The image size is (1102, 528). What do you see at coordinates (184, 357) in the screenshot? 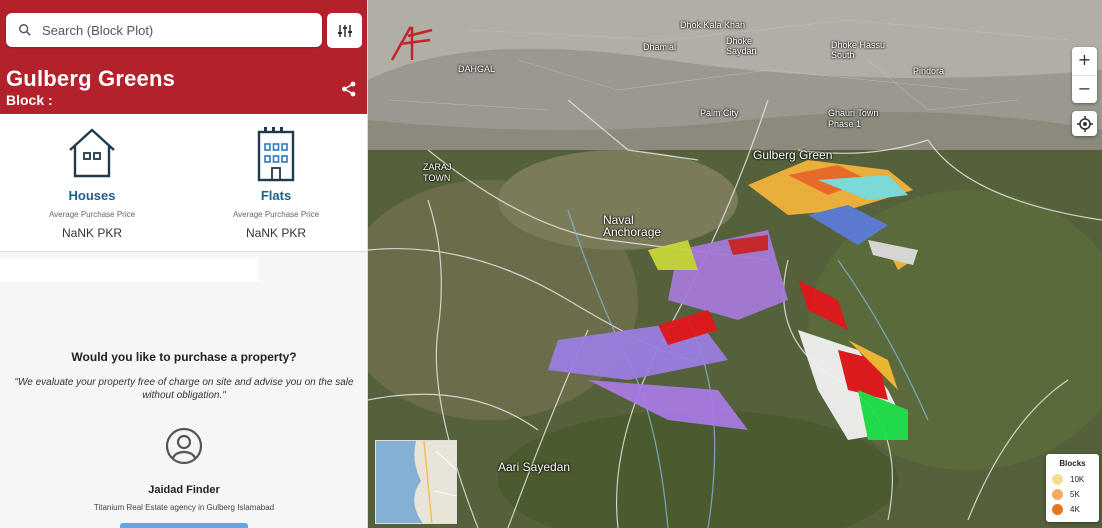
I see `purchase-question: Would you like to purchase a property?` at bounding box center [184, 357].